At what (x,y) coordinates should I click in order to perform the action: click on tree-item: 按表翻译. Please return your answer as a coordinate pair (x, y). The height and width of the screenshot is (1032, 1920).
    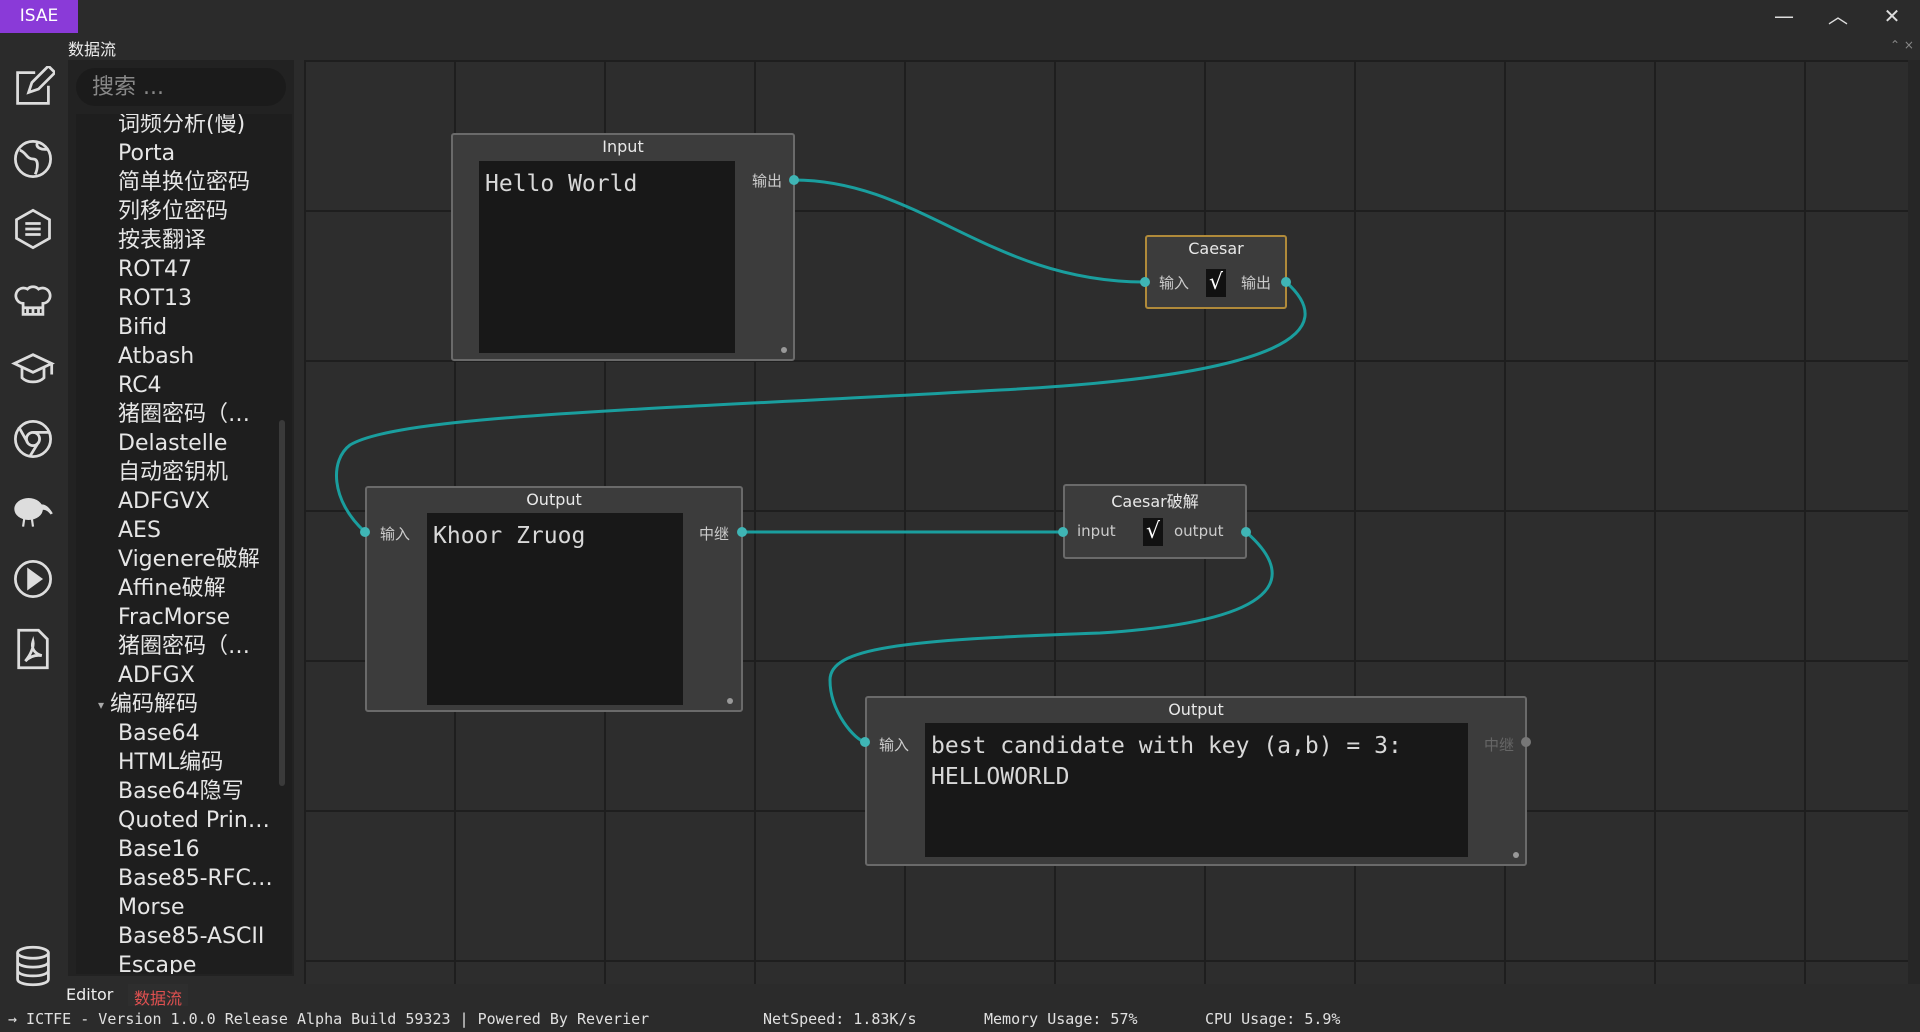
    Looking at the image, I should click on (162, 240).